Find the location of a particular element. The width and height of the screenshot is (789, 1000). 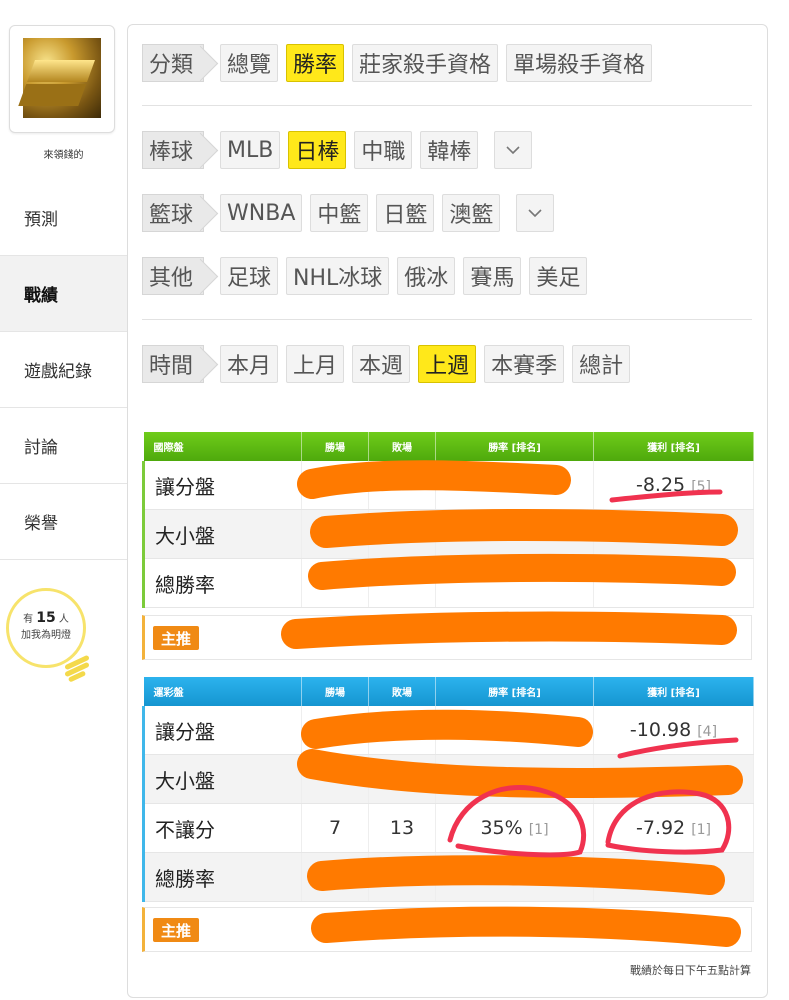

category-win-rate: 勝率 is located at coordinates (315, 63).